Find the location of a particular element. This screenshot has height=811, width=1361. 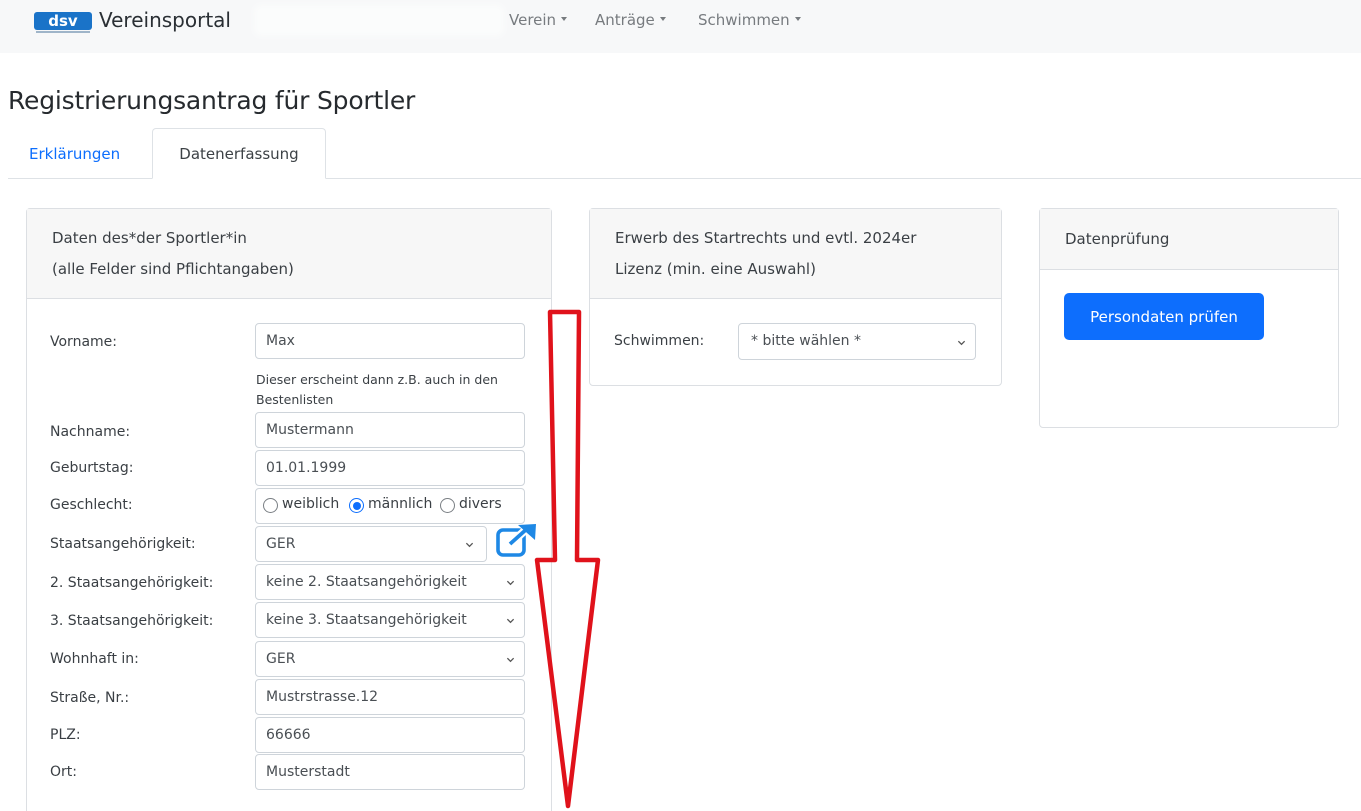

street-input: Mustrstrasse.12 is located at coordinates (390, 697).